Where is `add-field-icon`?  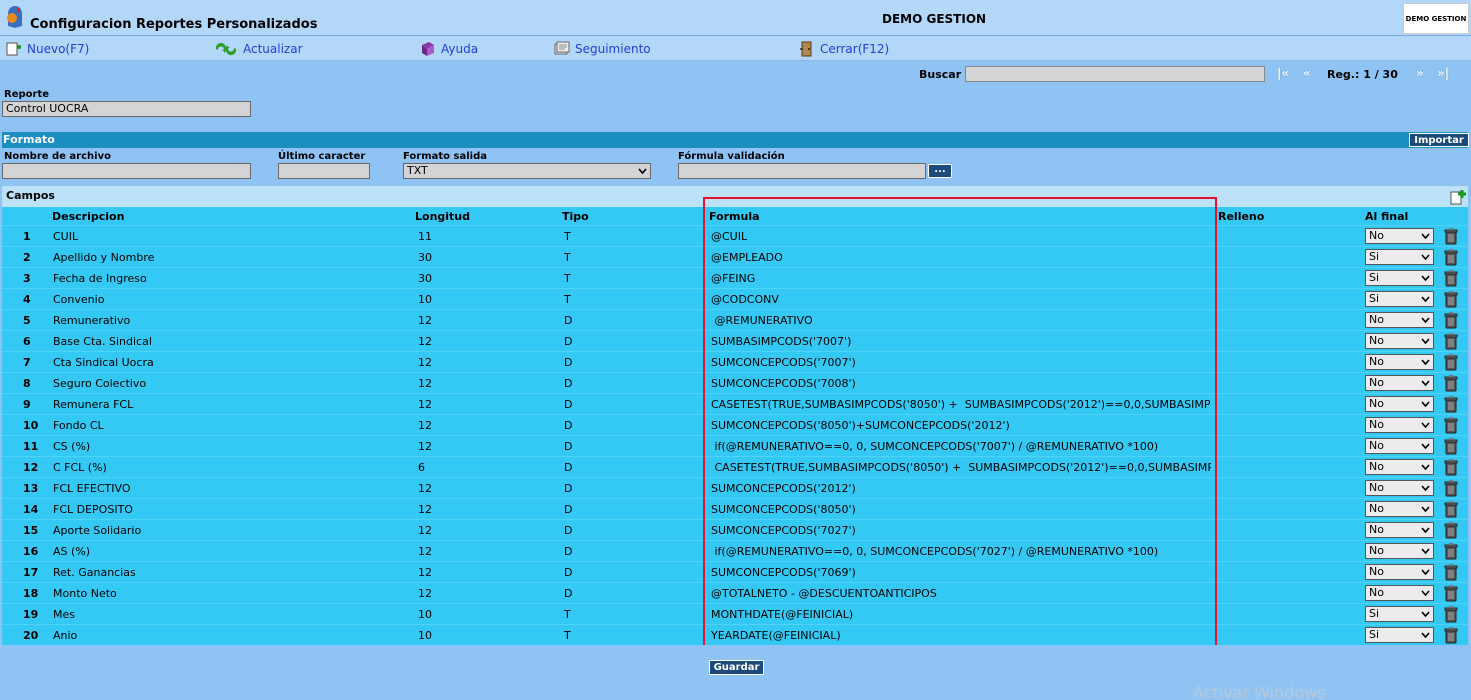 add-field-icon is located at coordinates (1458, 197).